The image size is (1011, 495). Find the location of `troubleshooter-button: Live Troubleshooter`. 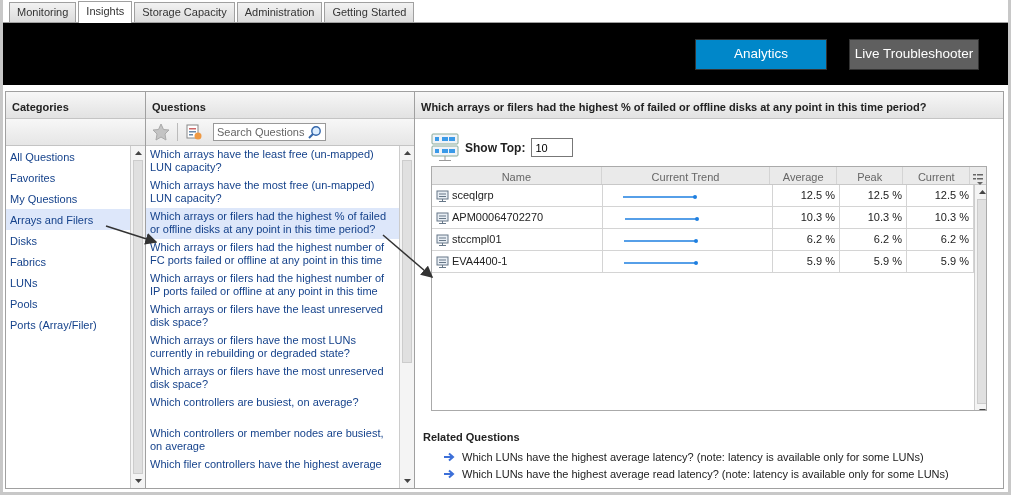

troubleshooter-button: Live Troubleshooter is located at coordinates (914, 54).